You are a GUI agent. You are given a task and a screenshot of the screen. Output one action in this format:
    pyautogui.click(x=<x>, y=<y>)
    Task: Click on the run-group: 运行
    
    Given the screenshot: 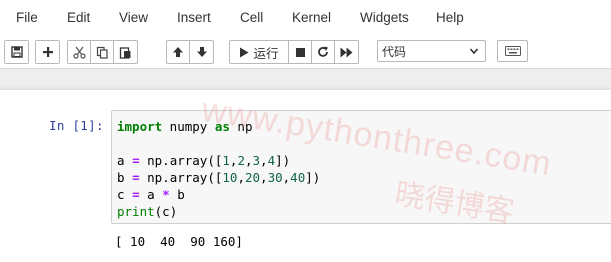 What is the action you would take?
    pyautogui.click(x=294, y=52)
    